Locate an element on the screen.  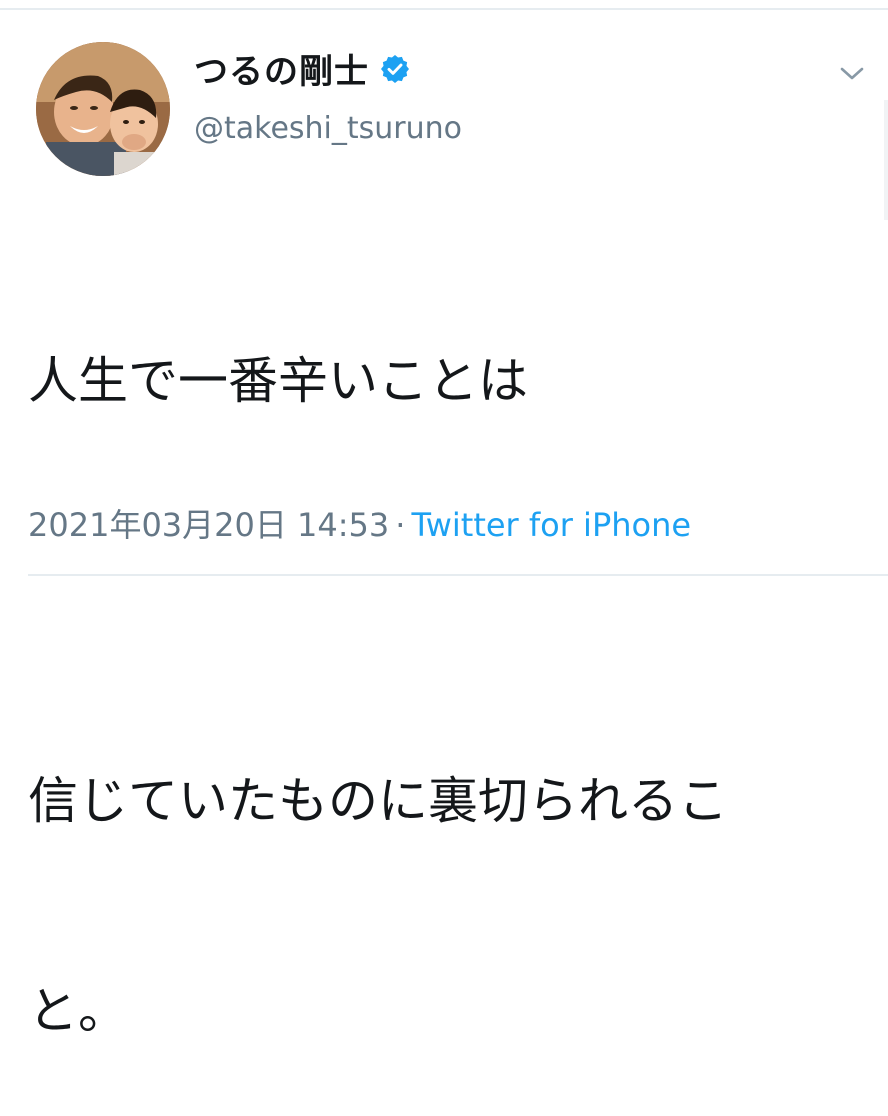
scrollbar is located at coordinates (886, 160).